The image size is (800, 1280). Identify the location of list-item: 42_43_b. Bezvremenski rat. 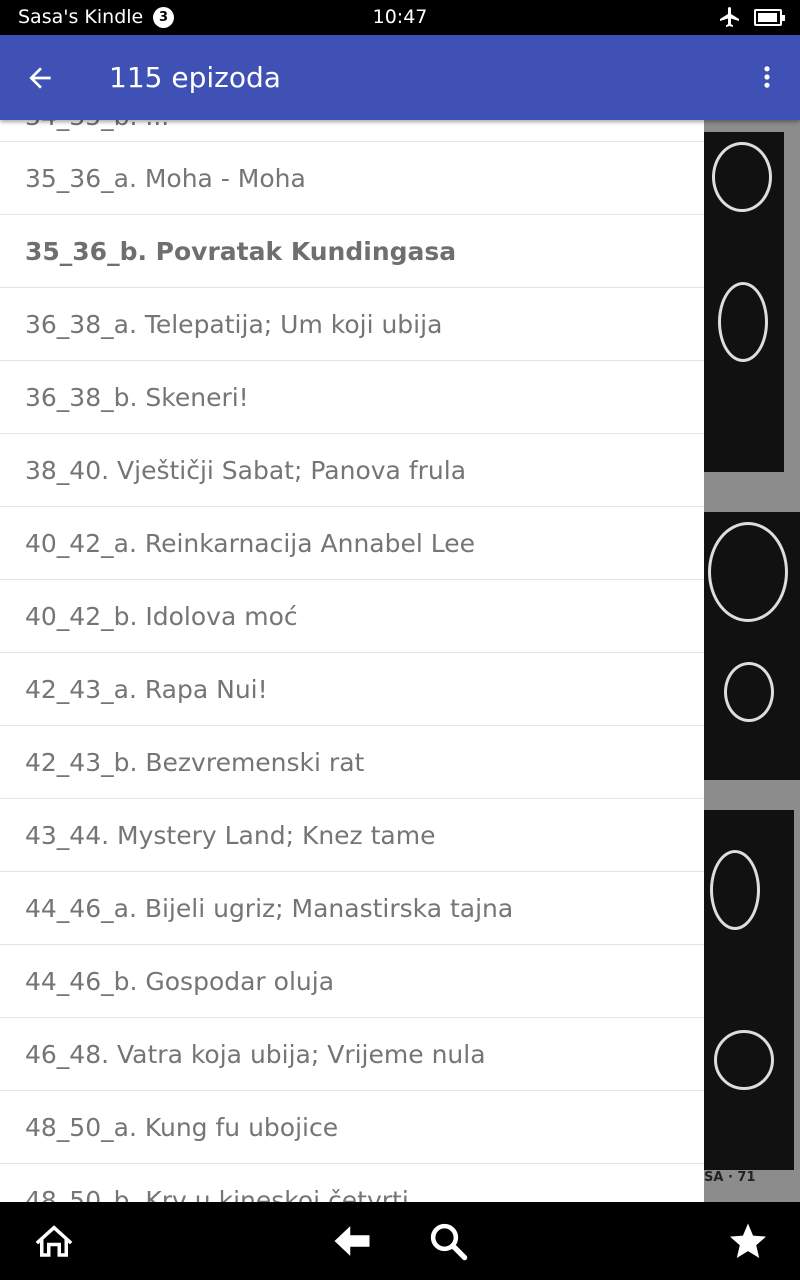
(352, 762).